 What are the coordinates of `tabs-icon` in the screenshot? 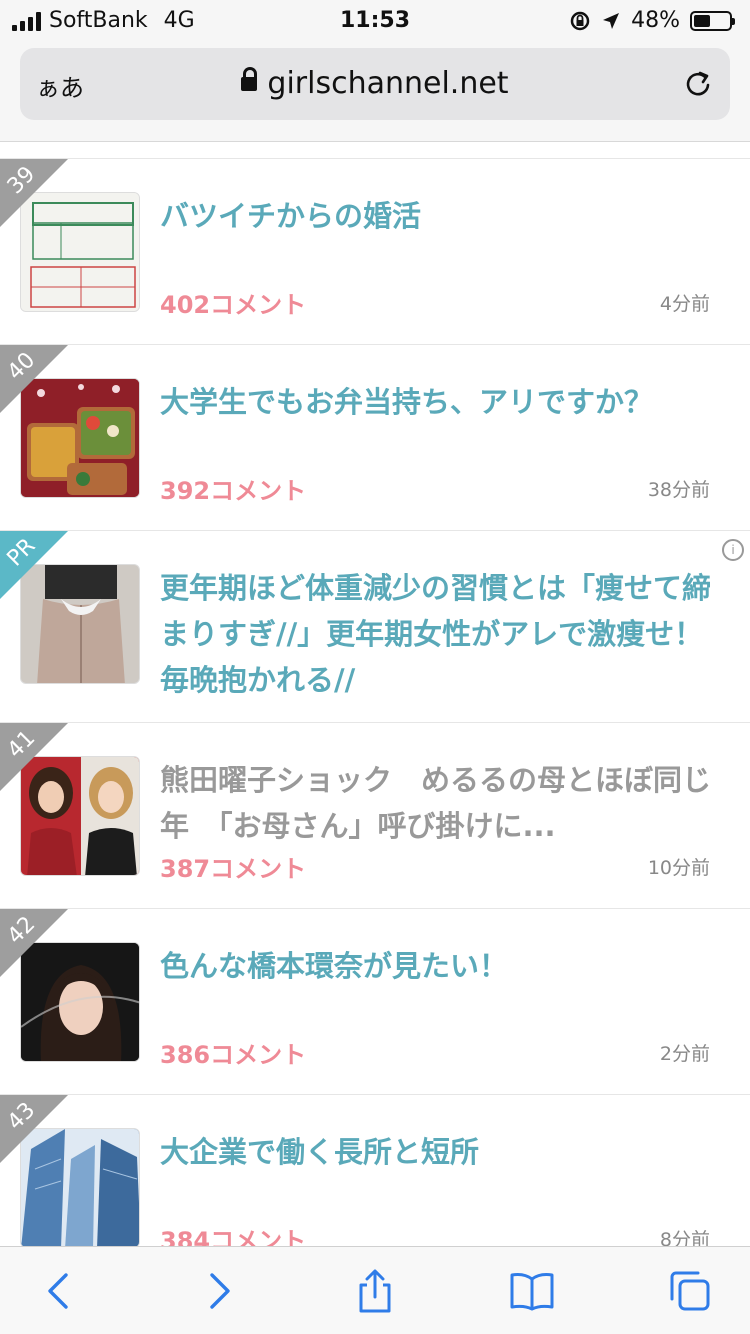 It's located at (690, 1291).